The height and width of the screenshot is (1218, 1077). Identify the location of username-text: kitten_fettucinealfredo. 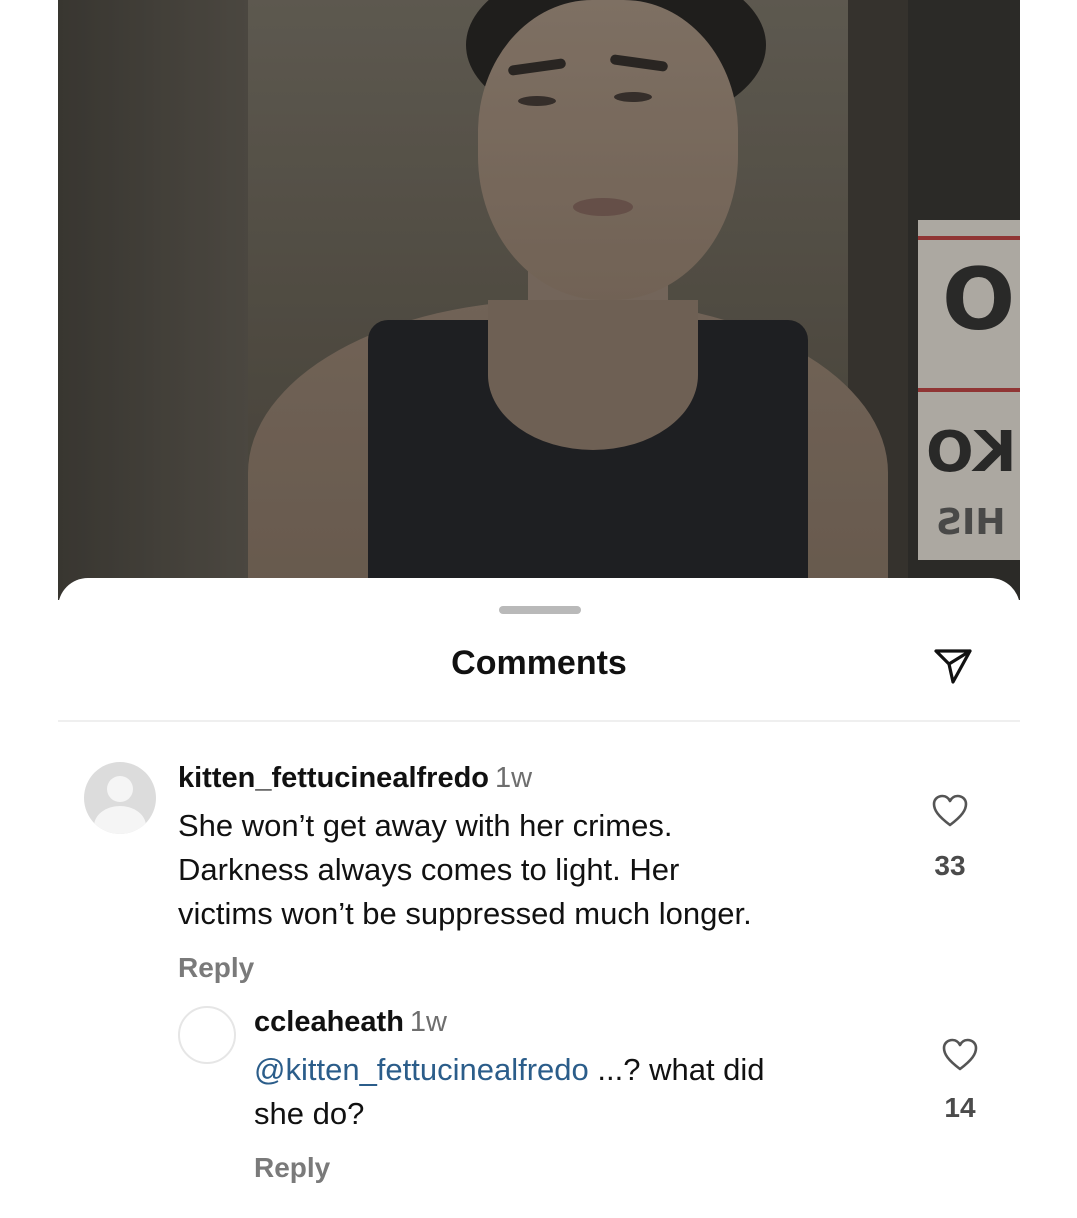
(333, 778).